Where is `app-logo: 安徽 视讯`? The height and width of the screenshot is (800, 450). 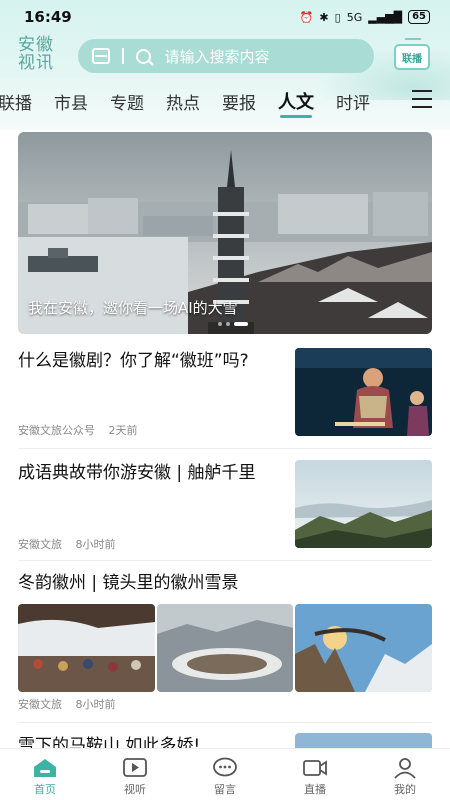
app-logo: 安徽 视讯 is located at coordinates (42, 54).